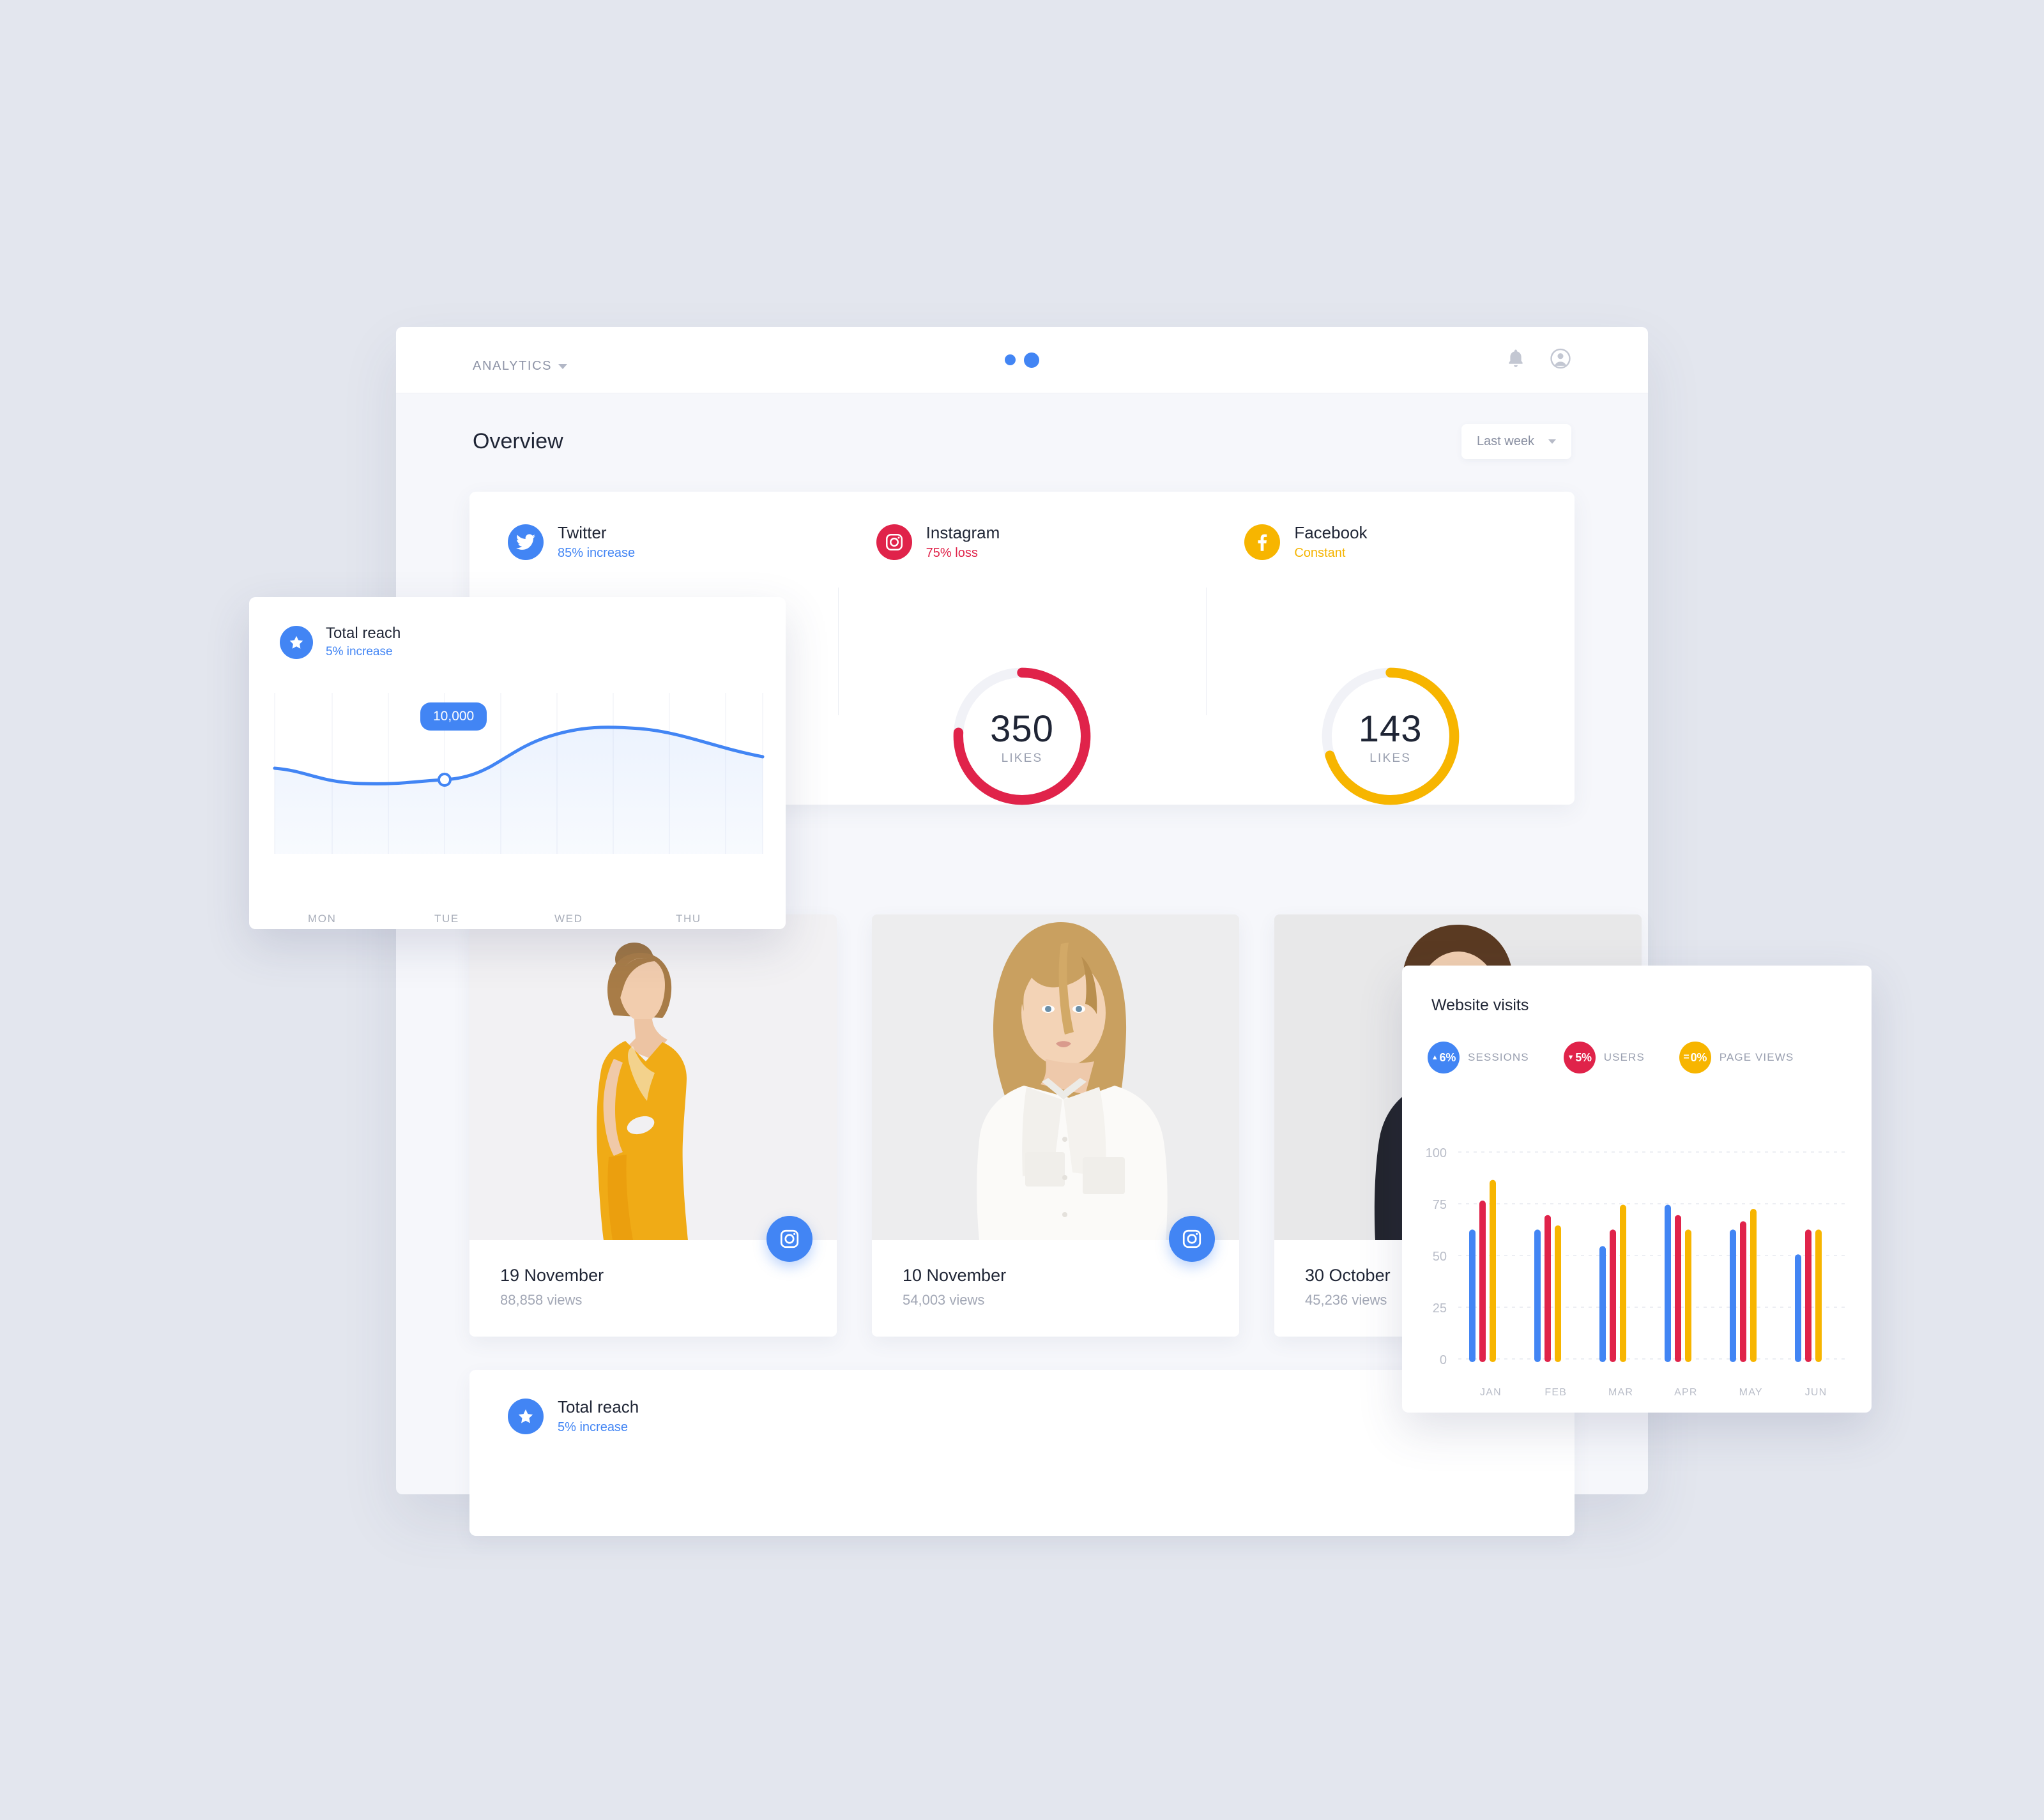 Image resolution: width=2044 pixels, height=1820 pixels. Describe the element at coordinates (1031, 360) in the screenshot. I see `dot-large-icon` at that location.